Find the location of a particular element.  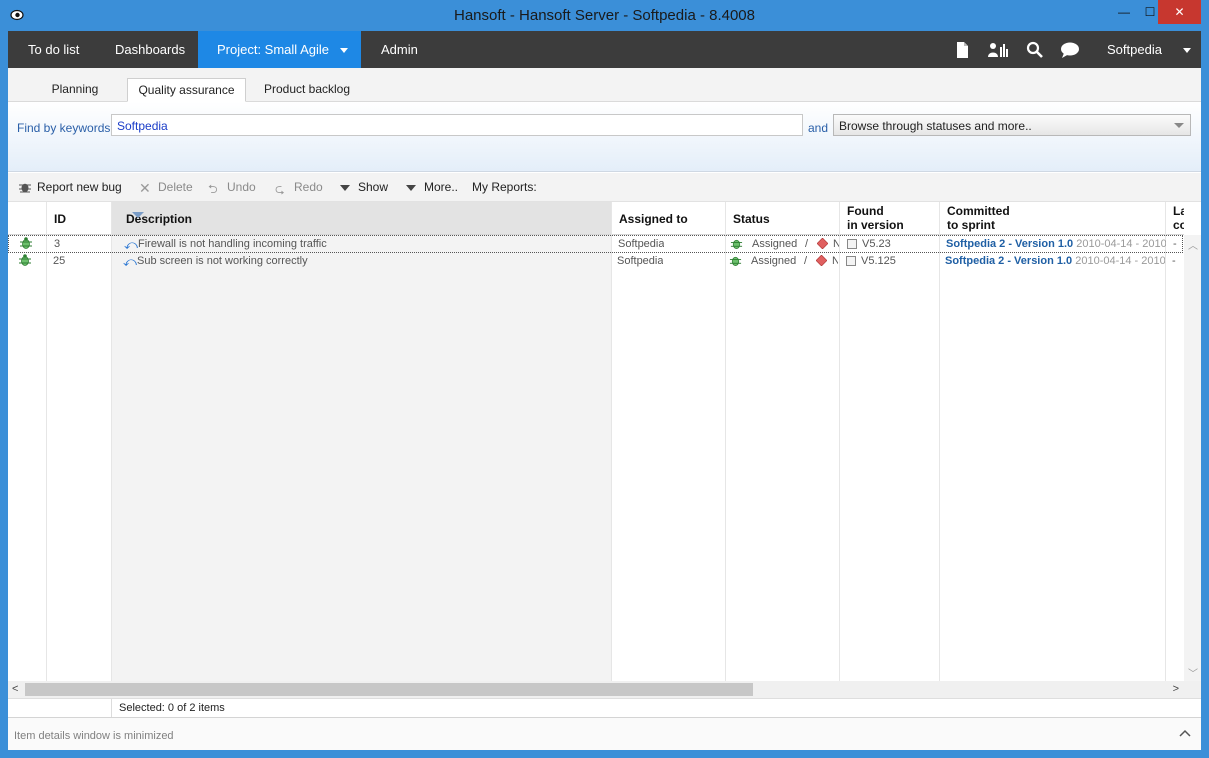

search-icon is located at coordinates (1035, 50).